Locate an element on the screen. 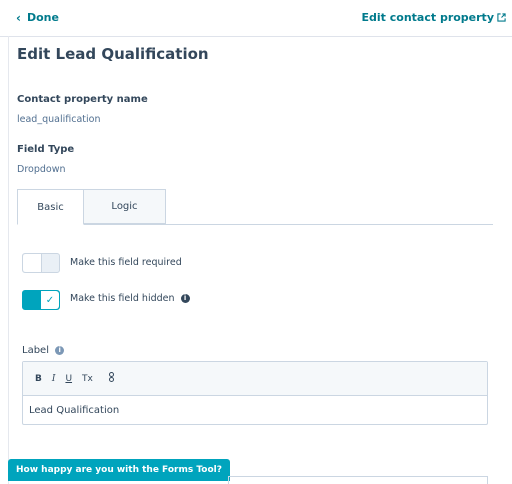 This screenshot has width=512, height=484. chevron-left-icon: ‹ is located at coordinates (18, 17).